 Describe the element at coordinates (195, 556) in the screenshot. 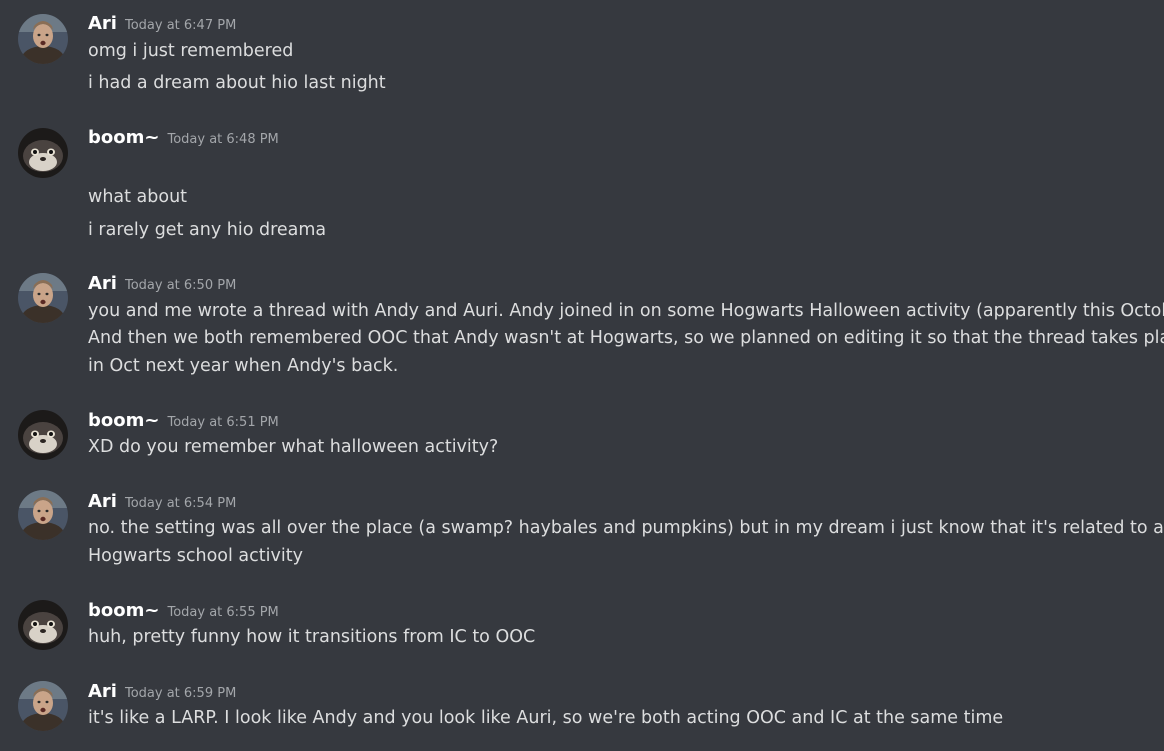

I see `message-text: Hogwarts school activity` at that location.